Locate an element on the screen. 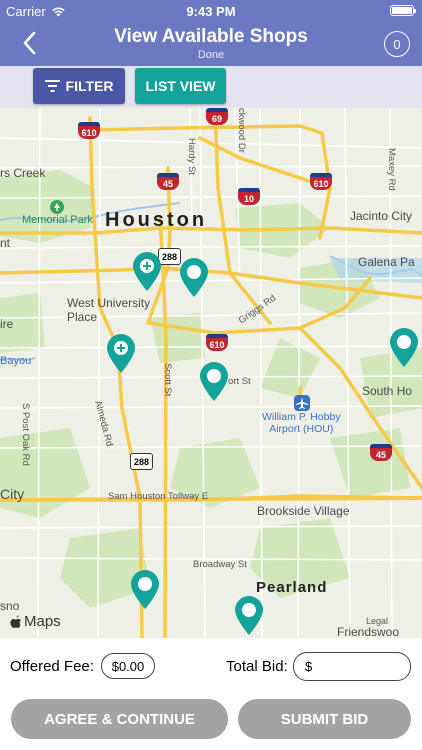 Image resolution: width=422 pixels, height=750 pixels. interstate-610-south-shield: 610 is located at coordinates (217, 342).